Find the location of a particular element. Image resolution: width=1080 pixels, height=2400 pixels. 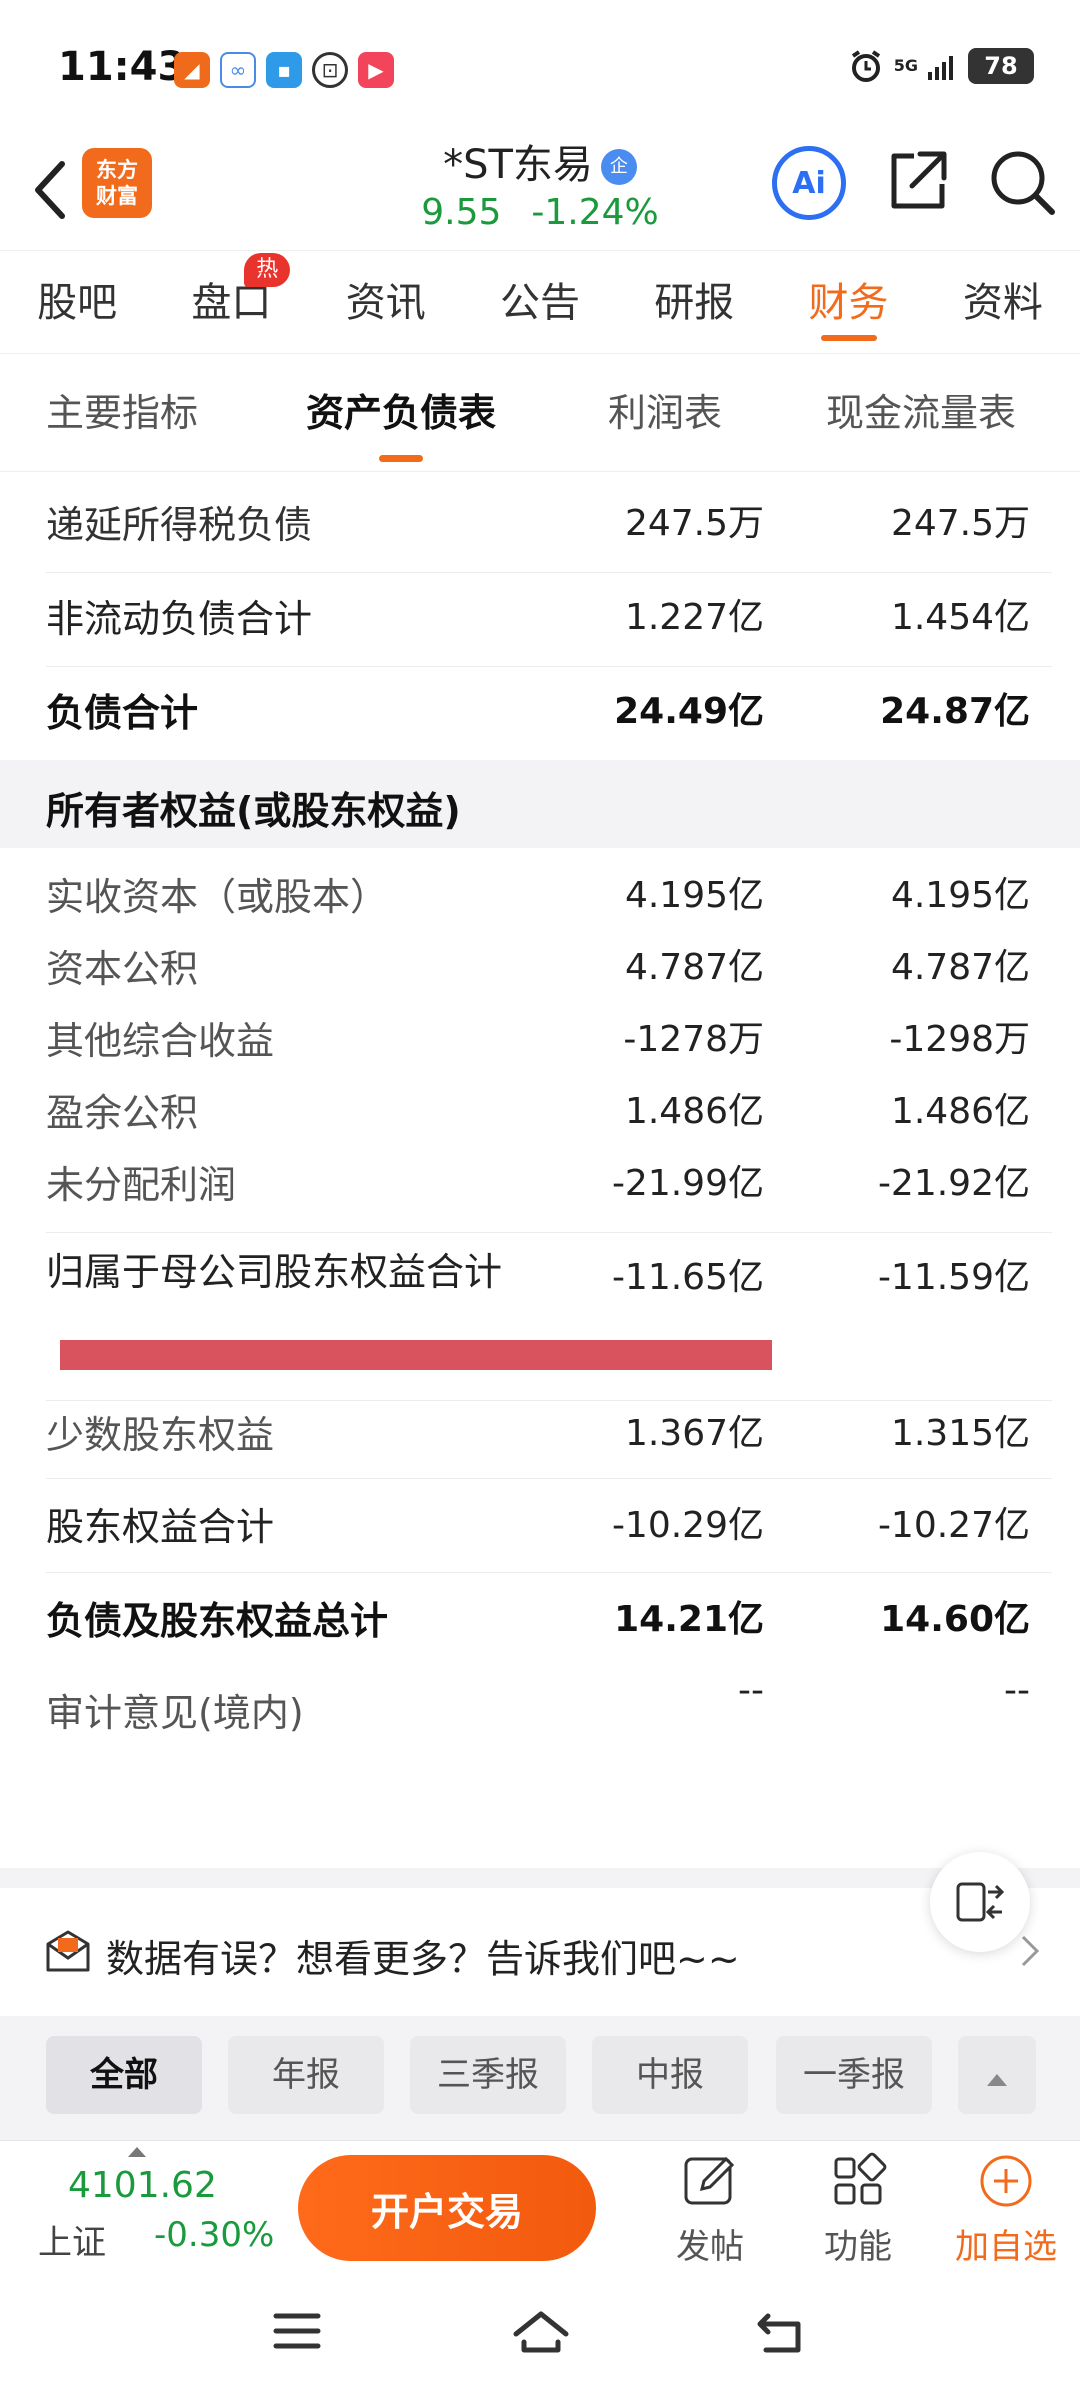

search-button is located at coordinates (1022, 184).